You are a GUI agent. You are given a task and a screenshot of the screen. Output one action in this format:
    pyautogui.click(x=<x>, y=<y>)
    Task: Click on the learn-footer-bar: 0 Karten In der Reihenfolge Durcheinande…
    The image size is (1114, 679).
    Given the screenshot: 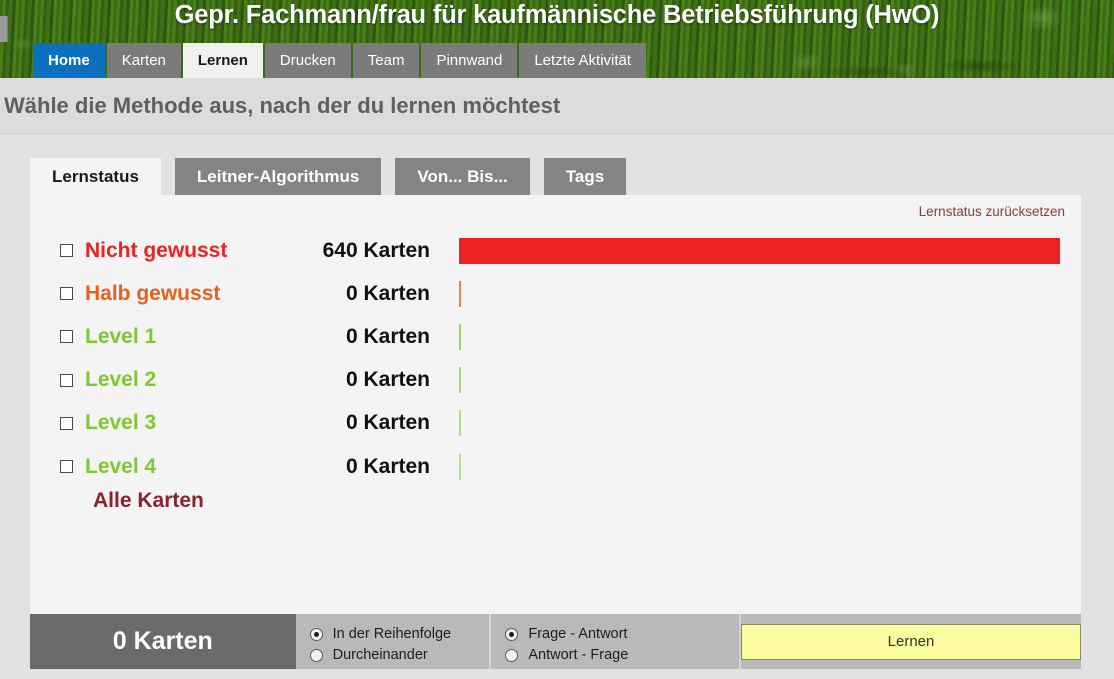 What is the action you would take?
    pyautogui.click(x=555, y=641)
    